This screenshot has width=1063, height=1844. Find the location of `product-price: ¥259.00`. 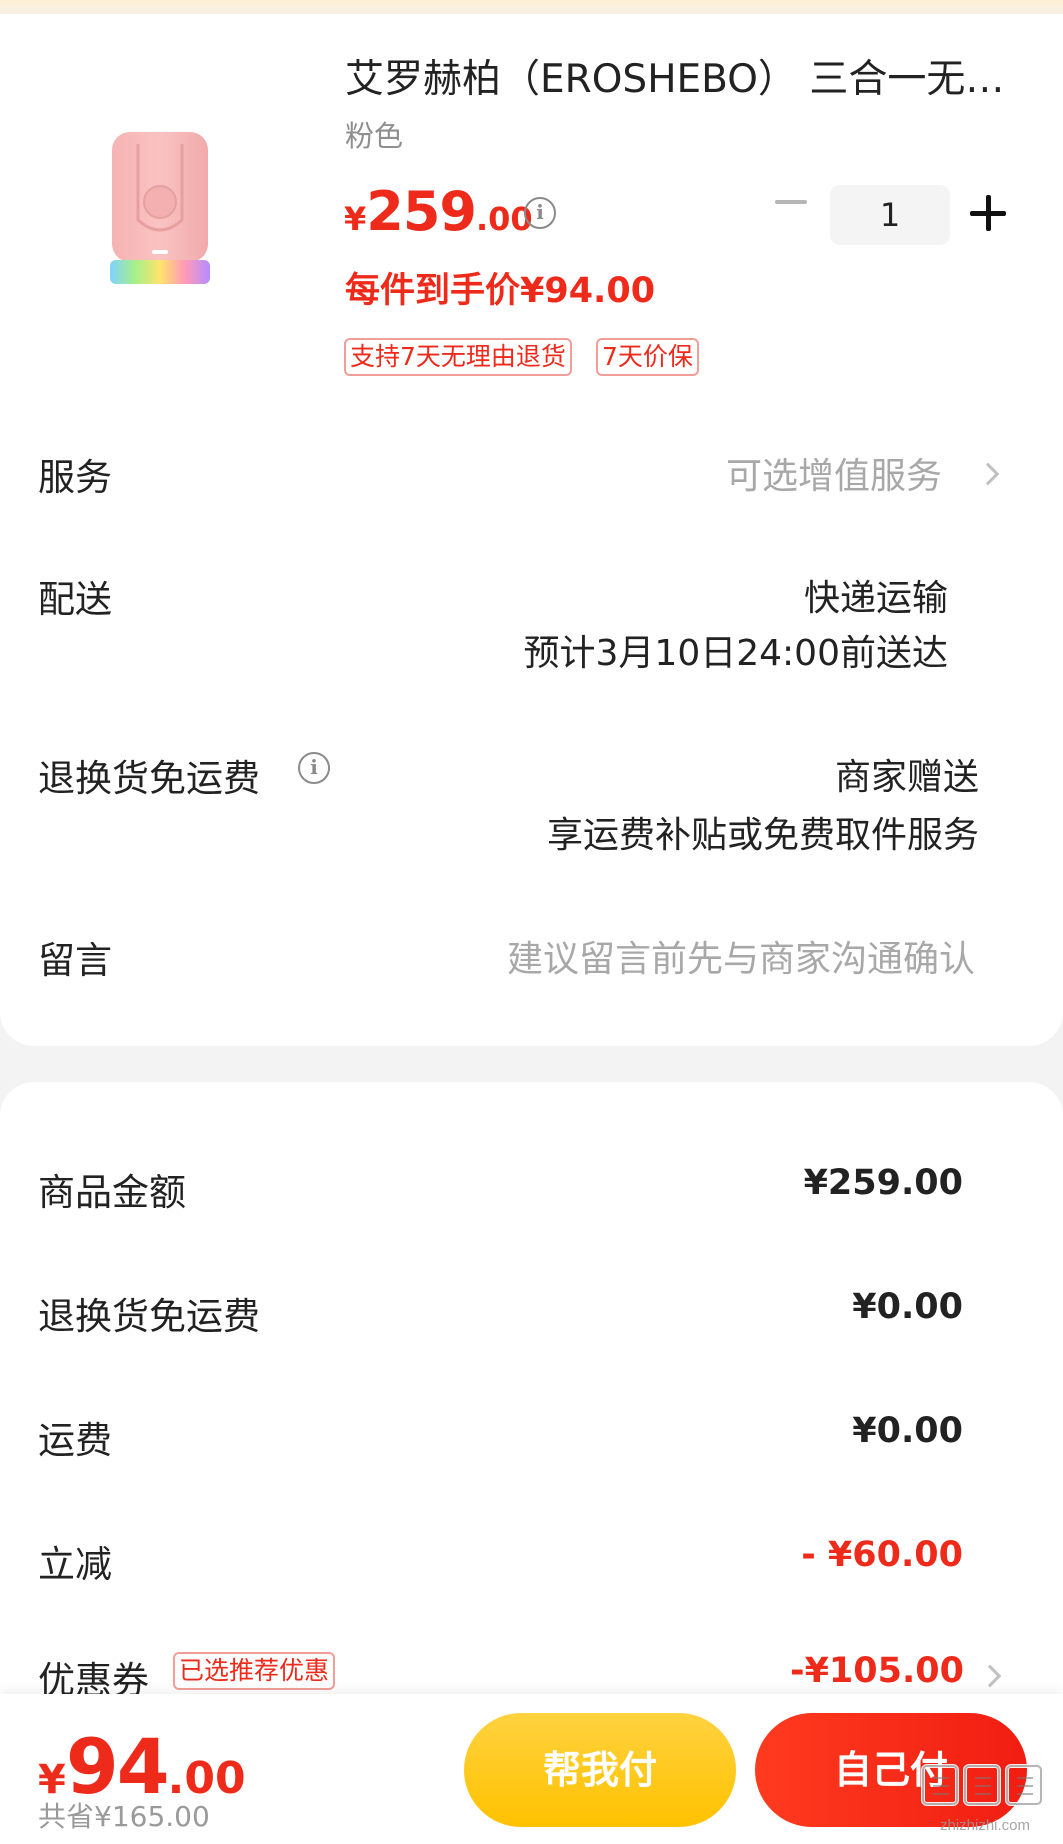

product-price: ¥259.00 is located at coordinates (438, 211).